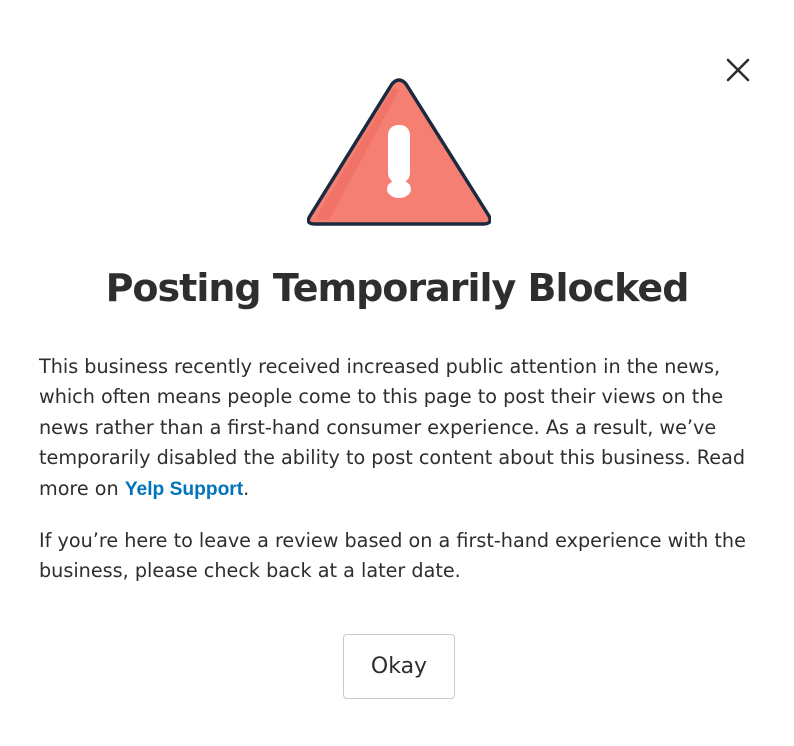  I want to click on close-button, so click(738, 70).